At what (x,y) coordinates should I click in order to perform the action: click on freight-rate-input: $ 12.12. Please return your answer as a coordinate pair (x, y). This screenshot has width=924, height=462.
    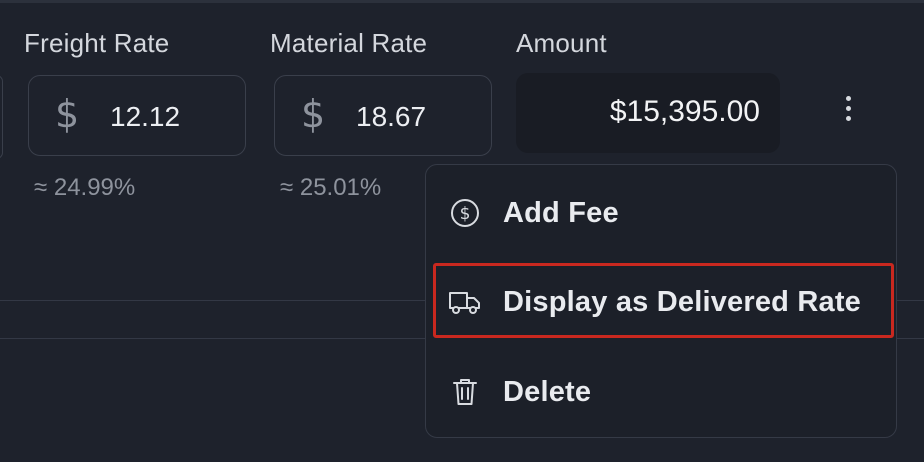
    Looking at the image, I should click on (137, 115).